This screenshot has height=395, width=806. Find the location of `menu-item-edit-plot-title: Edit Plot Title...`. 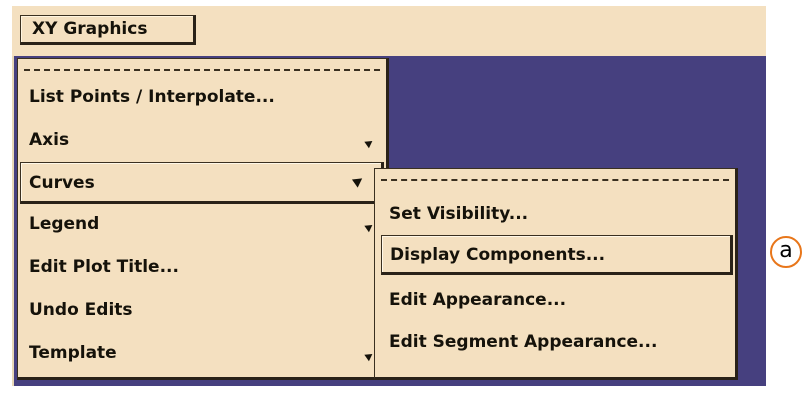

menu-item-edit-plot-title: Edit Plot Title... is located at coordinates (104, 267).